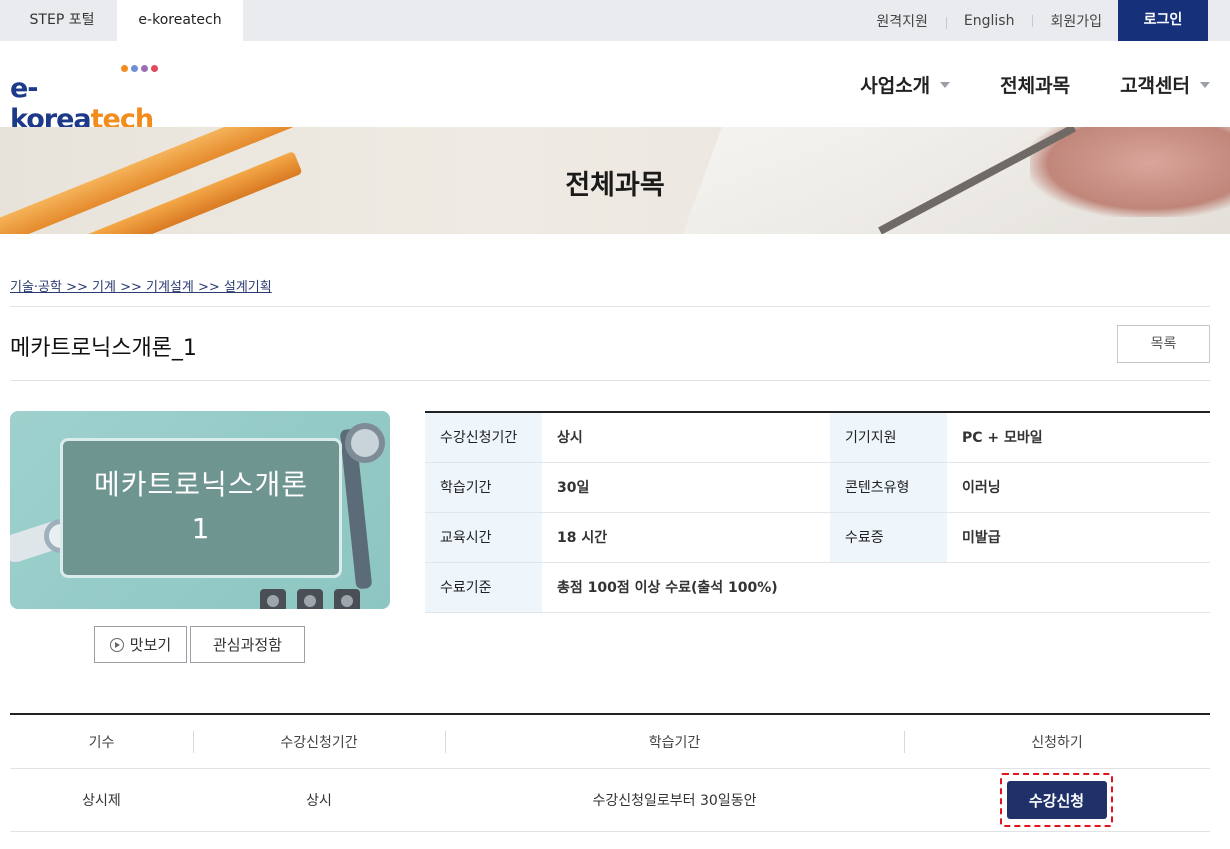 The image size is (1230, 849). Describe the element at coordinates (201, 484) in the screenshot. I see `thumbnail-title-line1: 메카트로닉스개론` at that location.